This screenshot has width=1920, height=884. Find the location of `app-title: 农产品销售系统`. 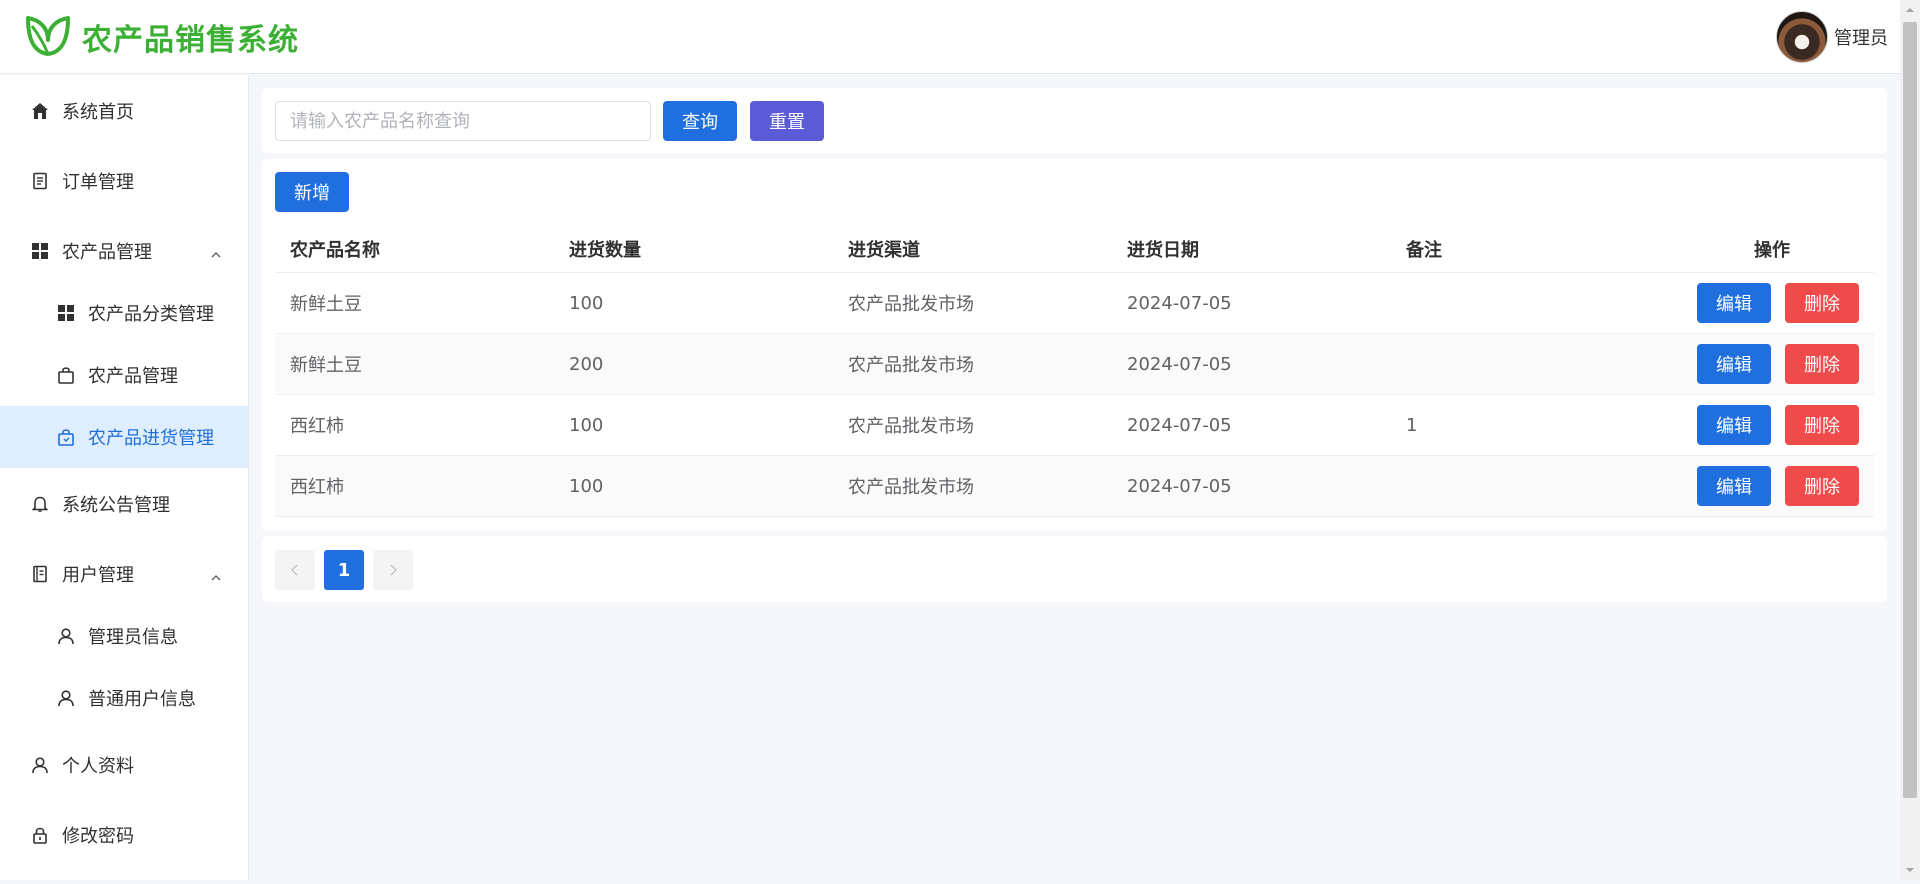

app-title: 农产品销售系统 is located at coordinates (190, 40).